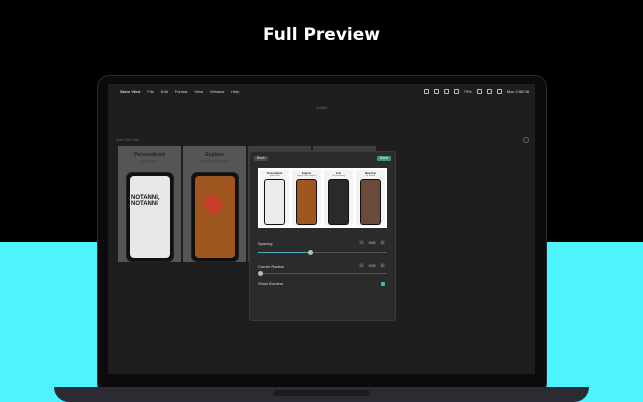  I want to click on back-button: Back, so click(261, 158).